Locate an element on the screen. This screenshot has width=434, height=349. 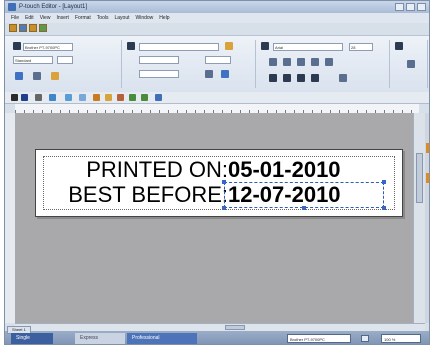
menu-view: View is located at coordinates (45, 18).